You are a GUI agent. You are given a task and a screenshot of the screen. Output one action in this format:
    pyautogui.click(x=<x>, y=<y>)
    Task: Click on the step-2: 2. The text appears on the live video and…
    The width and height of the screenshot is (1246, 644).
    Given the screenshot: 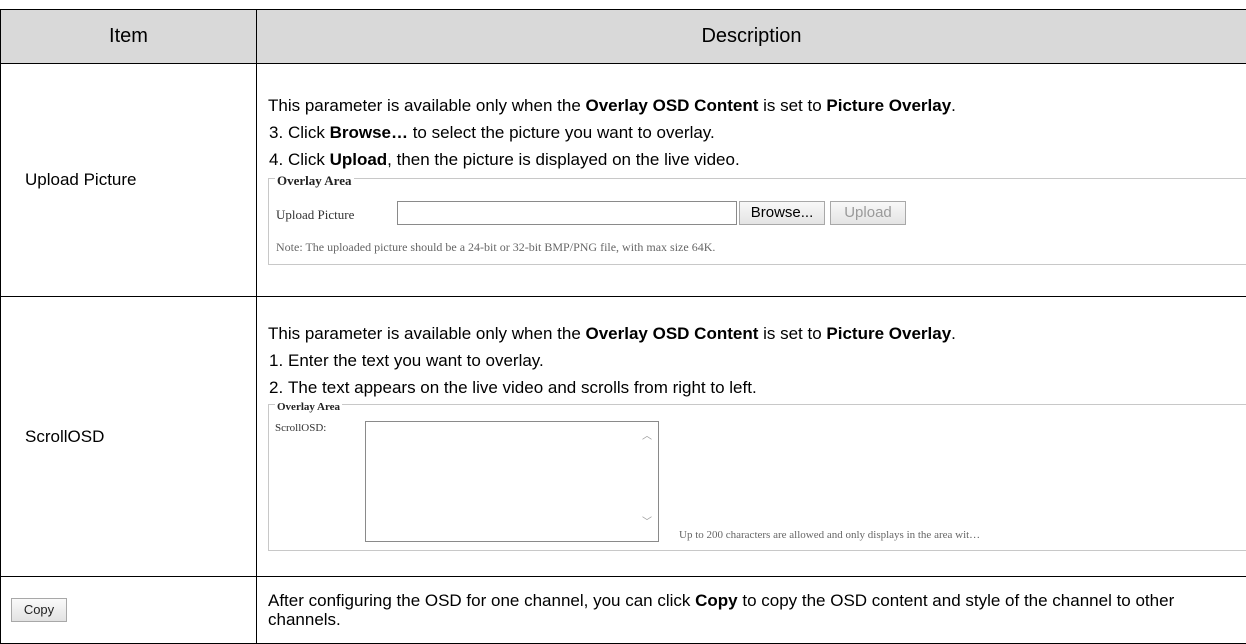 What is the action you would take?
    pyautogui.click(x=513, y=387)
    